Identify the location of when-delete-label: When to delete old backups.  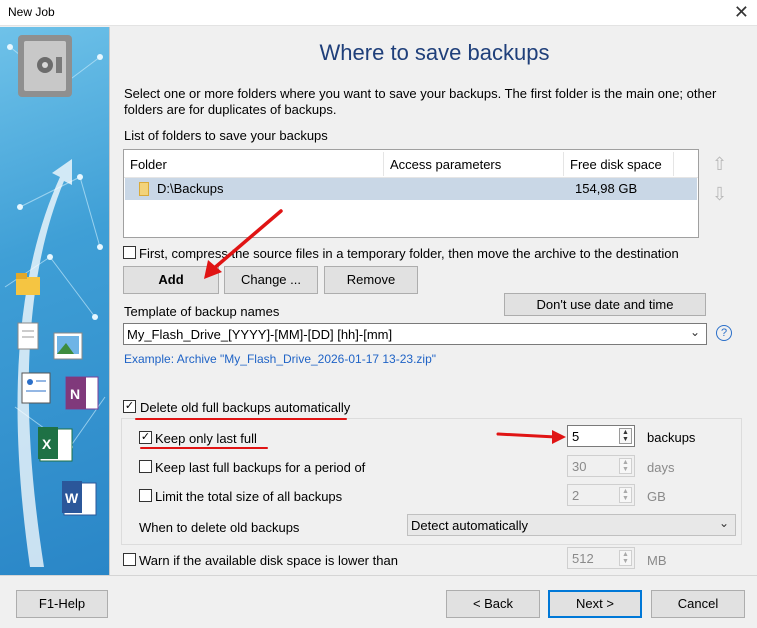
(219, 527).